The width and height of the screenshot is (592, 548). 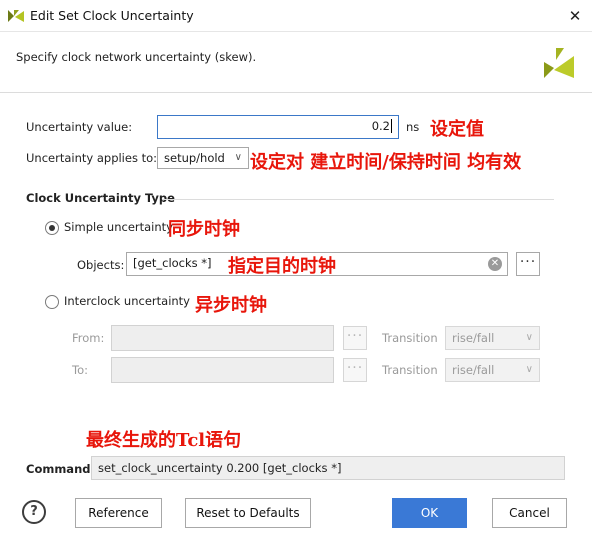 What do you see at coordinates (52, 302) in the screenshot?
I see `interclock-uncertainty-radio` at bounding box center [52, 302].